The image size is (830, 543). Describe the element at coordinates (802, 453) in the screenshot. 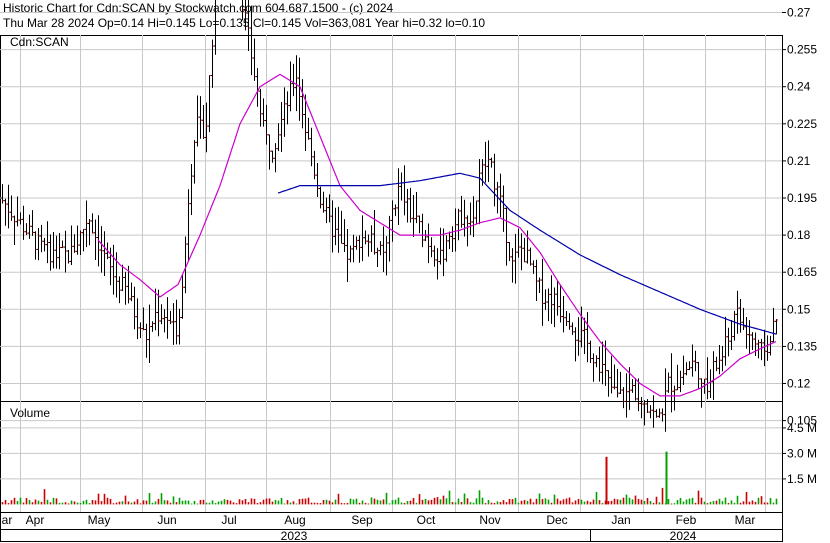

I see `volume-tick-label: 3.0 M` at that location.